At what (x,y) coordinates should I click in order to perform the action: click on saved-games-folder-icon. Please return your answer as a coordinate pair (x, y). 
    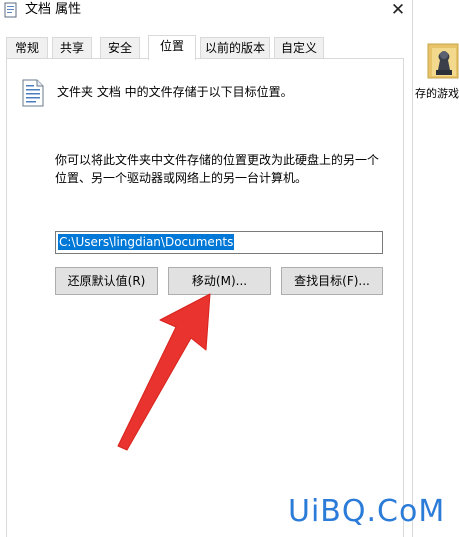
    Looking at the image, I should click on (440, 63).